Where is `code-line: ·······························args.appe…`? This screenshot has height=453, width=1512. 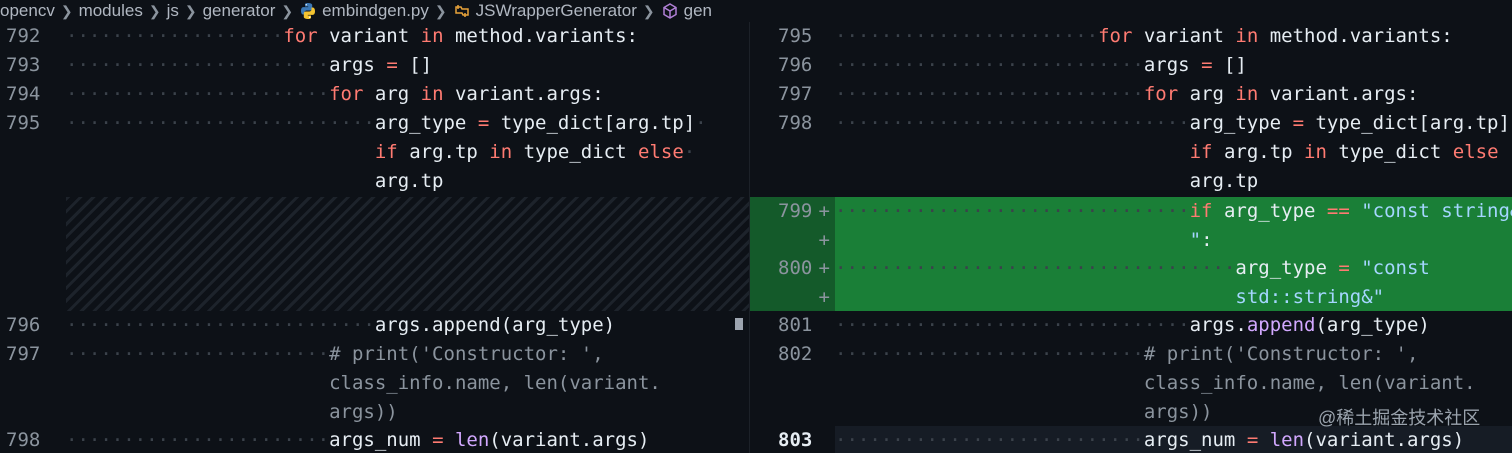
code-line: ·······························args.appe… is located at coordinates (1132, 325).